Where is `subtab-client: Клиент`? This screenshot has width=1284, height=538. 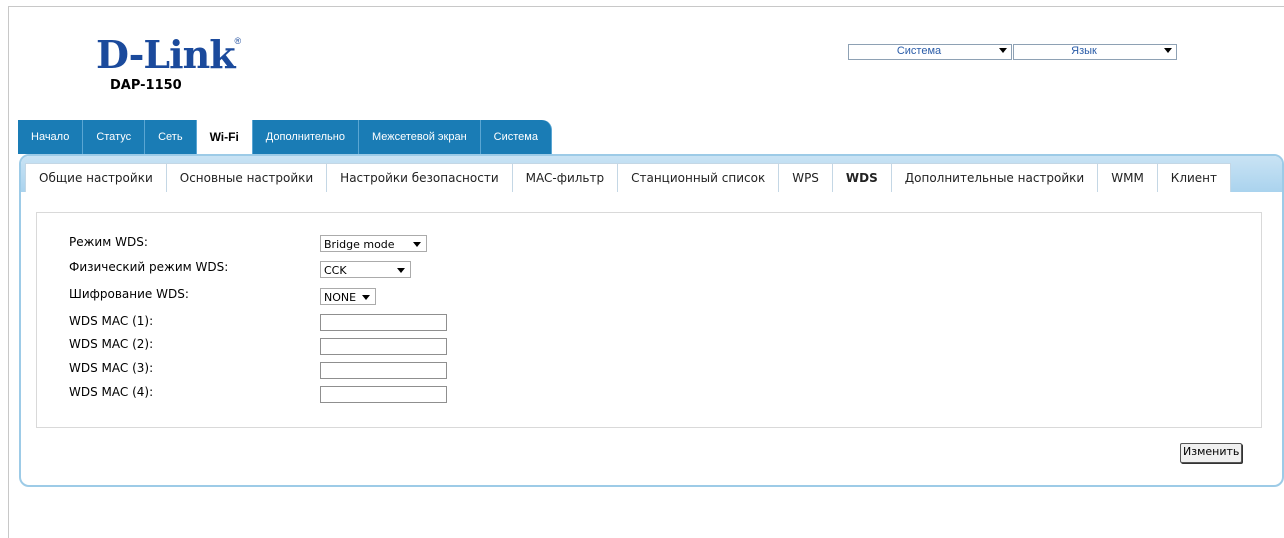 subtab-client: Клиент is located at coordinates (1194, 177).